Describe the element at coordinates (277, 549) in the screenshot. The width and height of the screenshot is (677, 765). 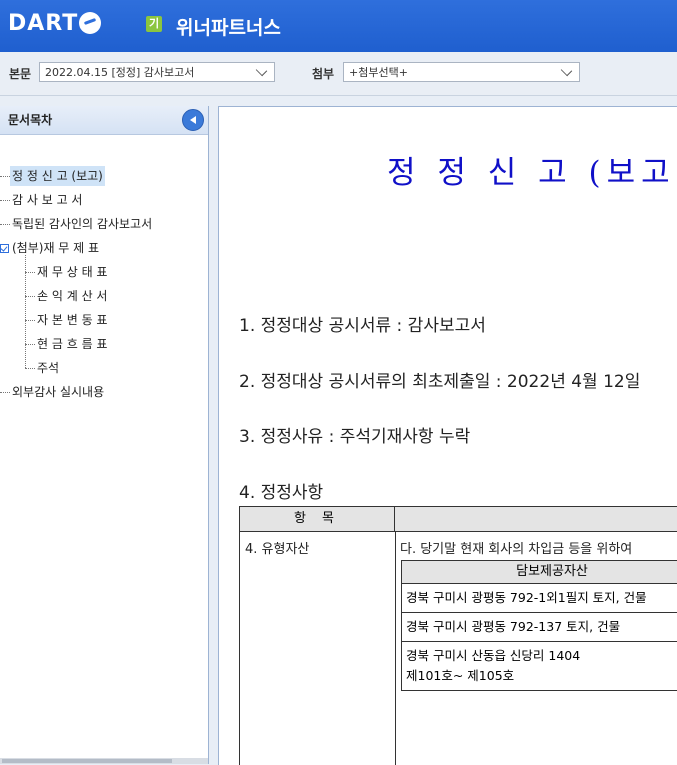
I see `table-row-item: 4. 유형자산` at that location.